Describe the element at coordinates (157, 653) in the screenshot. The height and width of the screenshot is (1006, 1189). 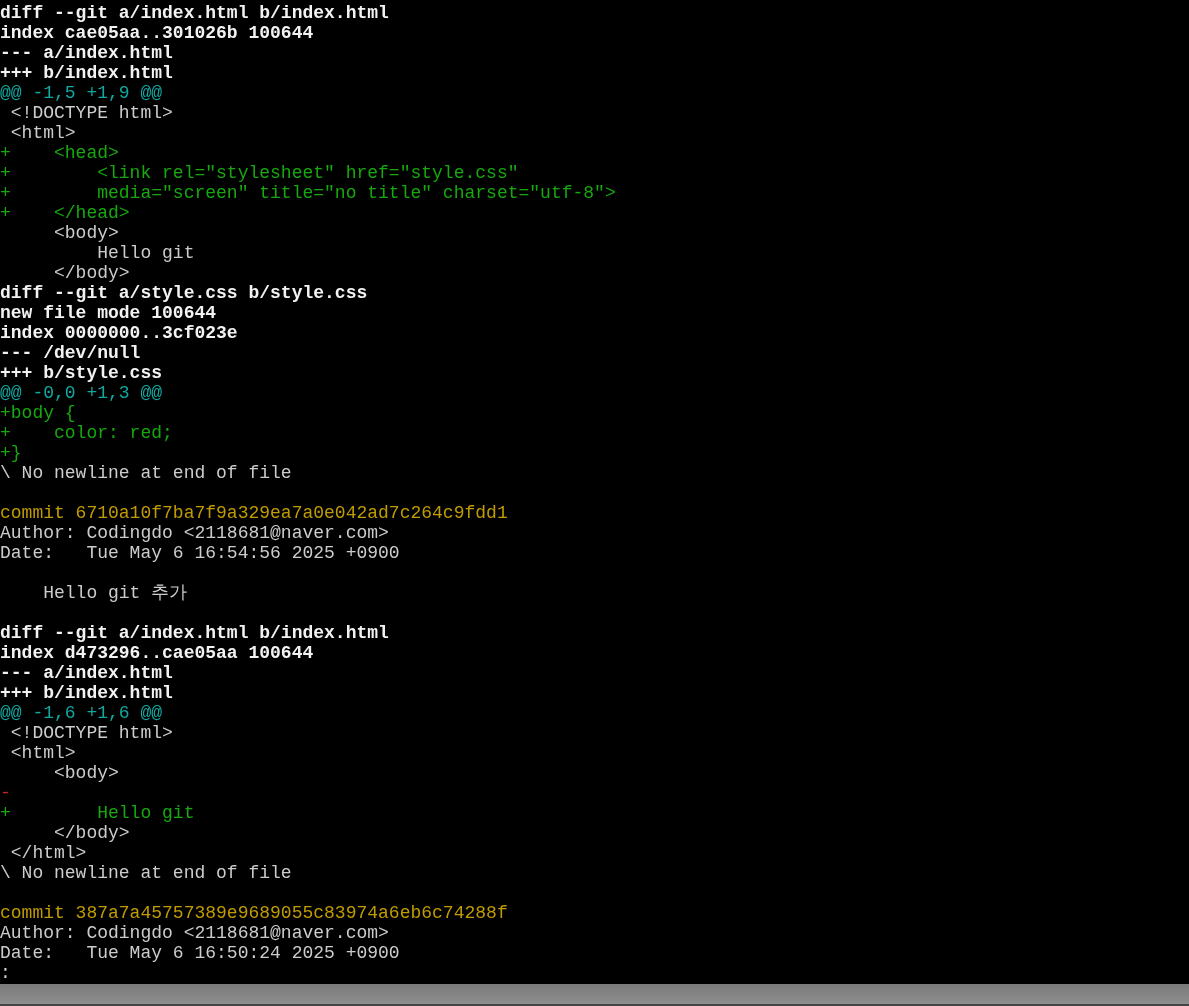
I see `diff-header-line: index d473296..cae05aa 100644` at that location.